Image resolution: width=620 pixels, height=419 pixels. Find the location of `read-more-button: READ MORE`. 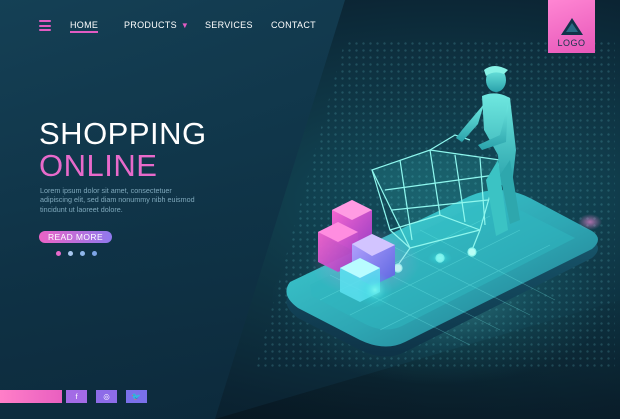

read-more-button: READ MORE is located at coordinates (75, 237).